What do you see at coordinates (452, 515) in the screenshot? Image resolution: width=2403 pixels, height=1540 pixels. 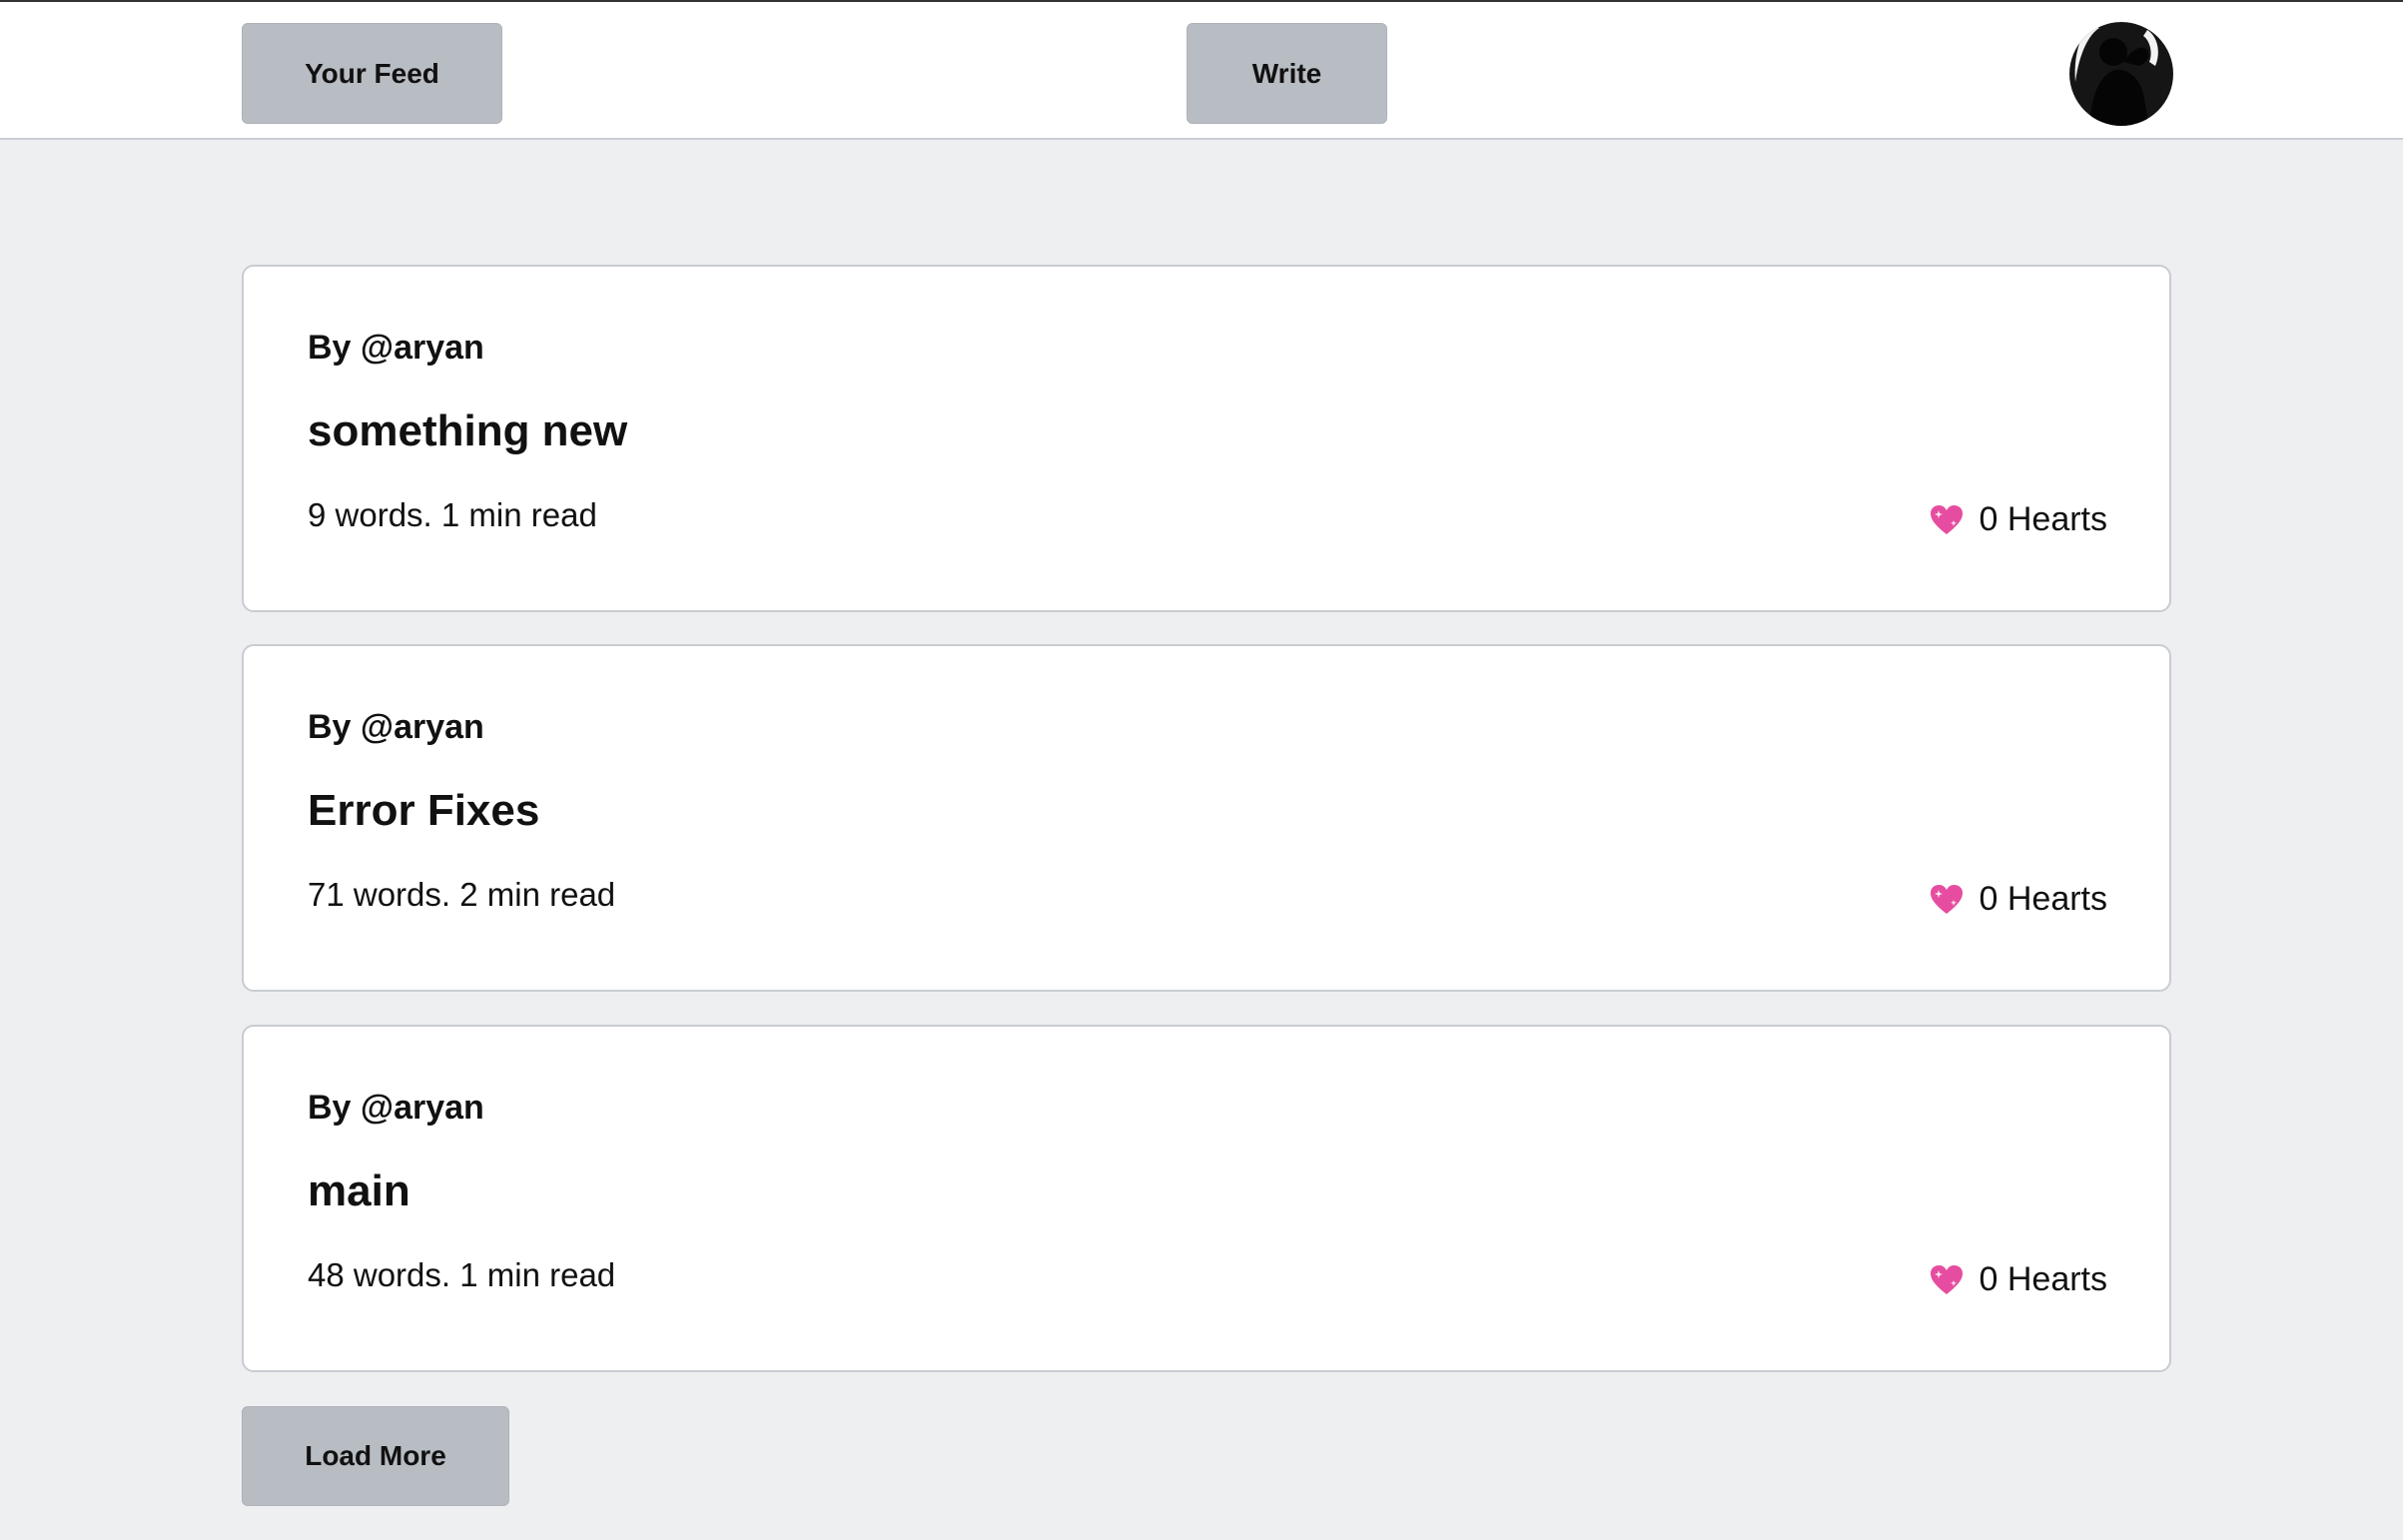 I see `post-meta: 9 words. 1 min read` at bounding box center [452, 515].